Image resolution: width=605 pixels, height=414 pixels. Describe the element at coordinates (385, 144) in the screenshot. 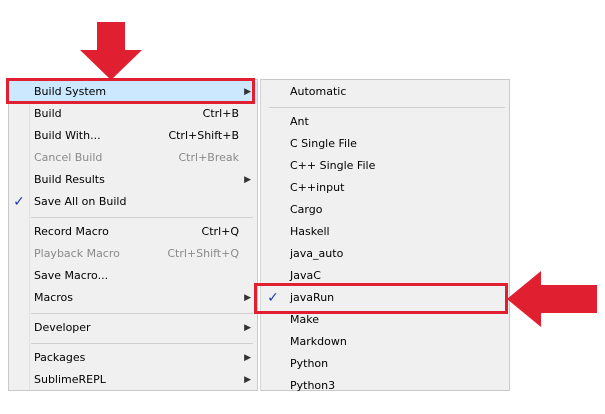

I see `build-system-c-single-file: C Single File` at that location.